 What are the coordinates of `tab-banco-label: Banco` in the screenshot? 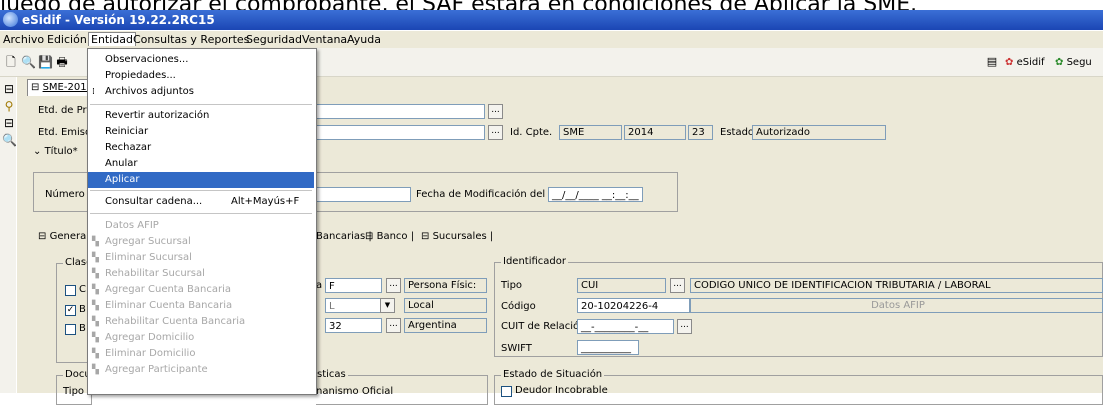 It's located at (392, 236).